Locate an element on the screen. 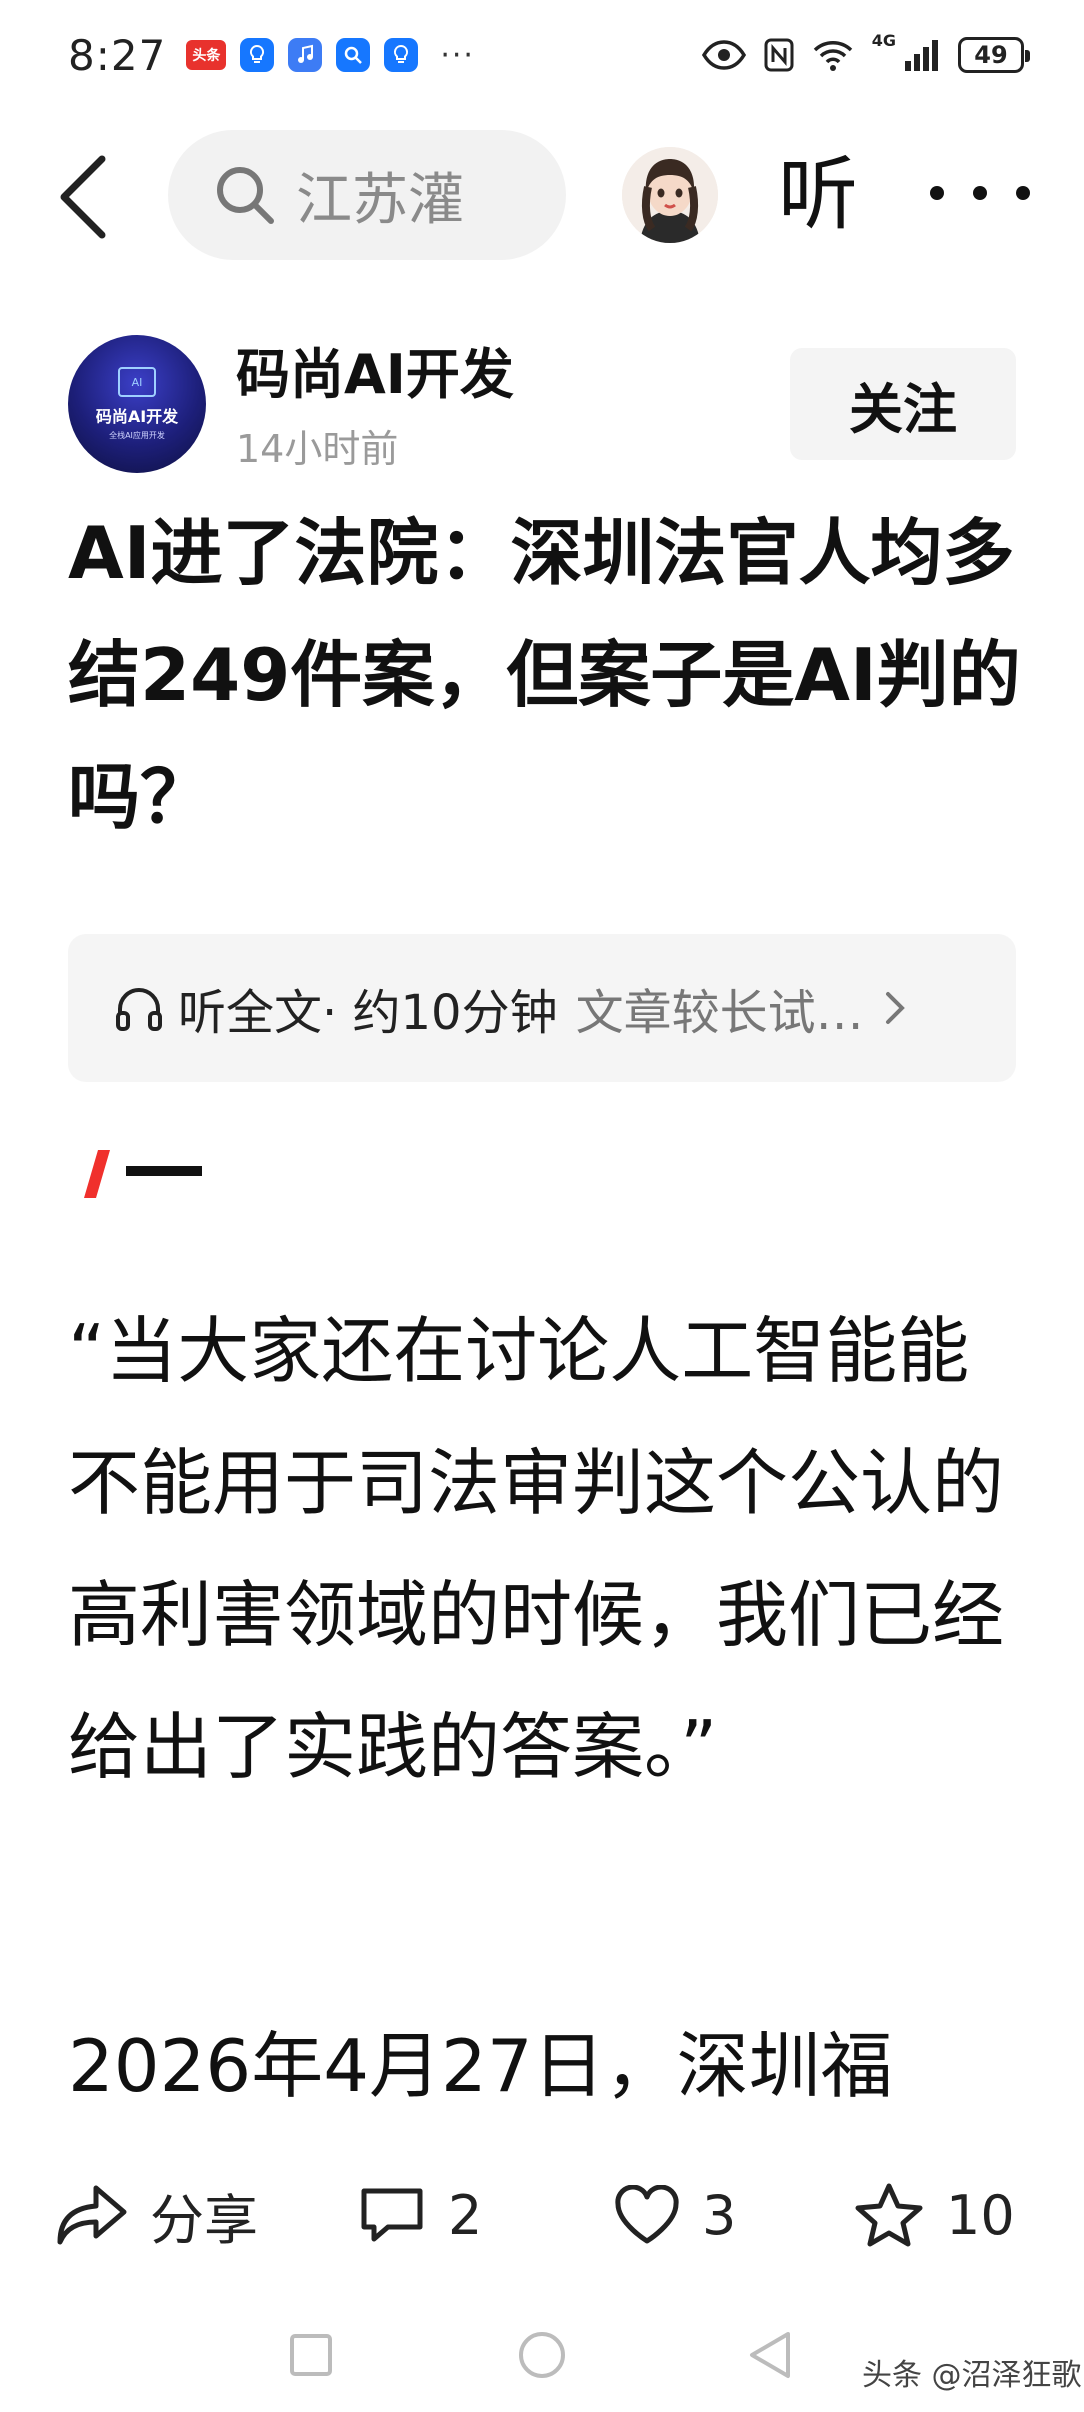 The width and height of the screenshot is (1084, 2412). author-row: AI 码尚AI开发 全栈AI应用开发 码尚AI开发 14小时前 关注 is located at coordinates (542, 401).